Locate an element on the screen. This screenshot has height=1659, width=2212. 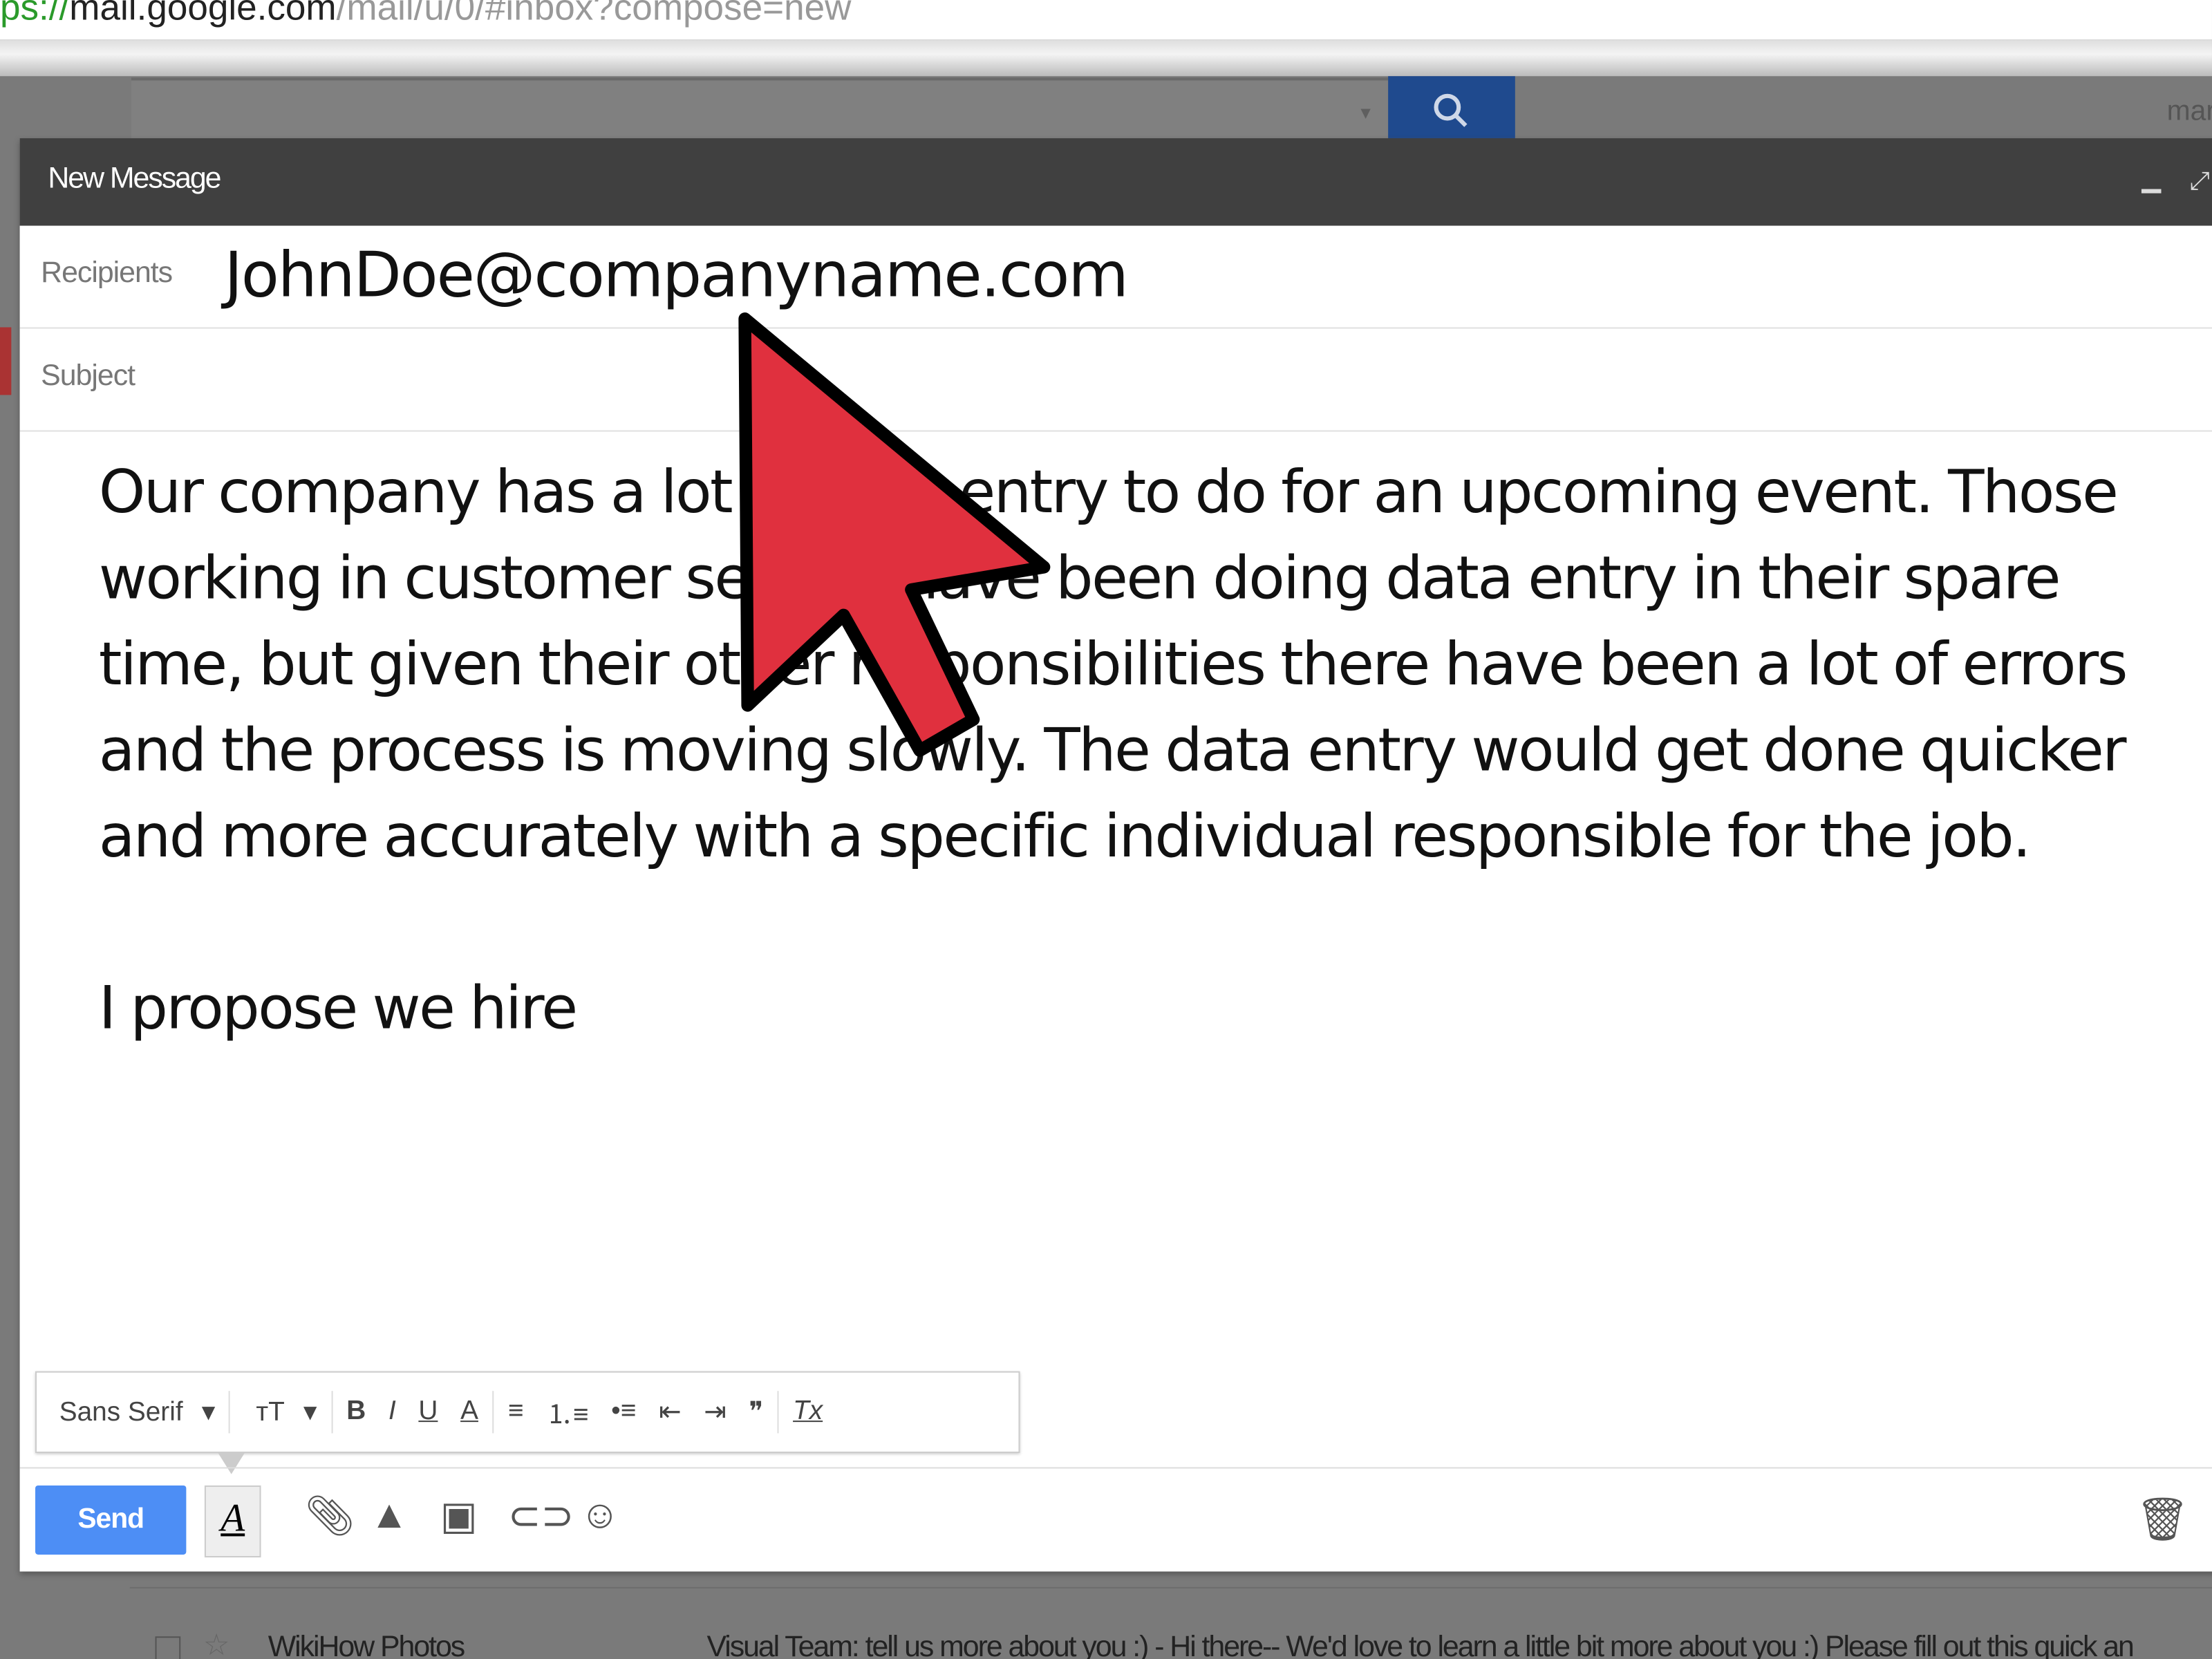
numbered-list-icon: ⒈≡ is located at coordinates (567, 1412).